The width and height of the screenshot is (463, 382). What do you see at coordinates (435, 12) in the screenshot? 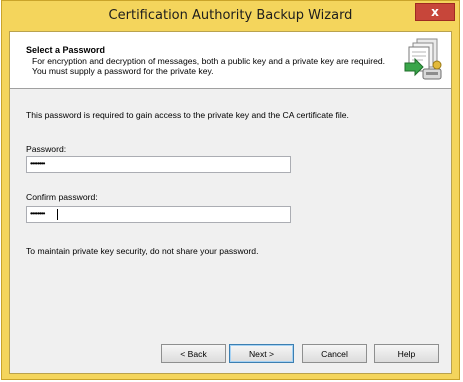
I see `close-button: x` at bounding box center [435, 12].